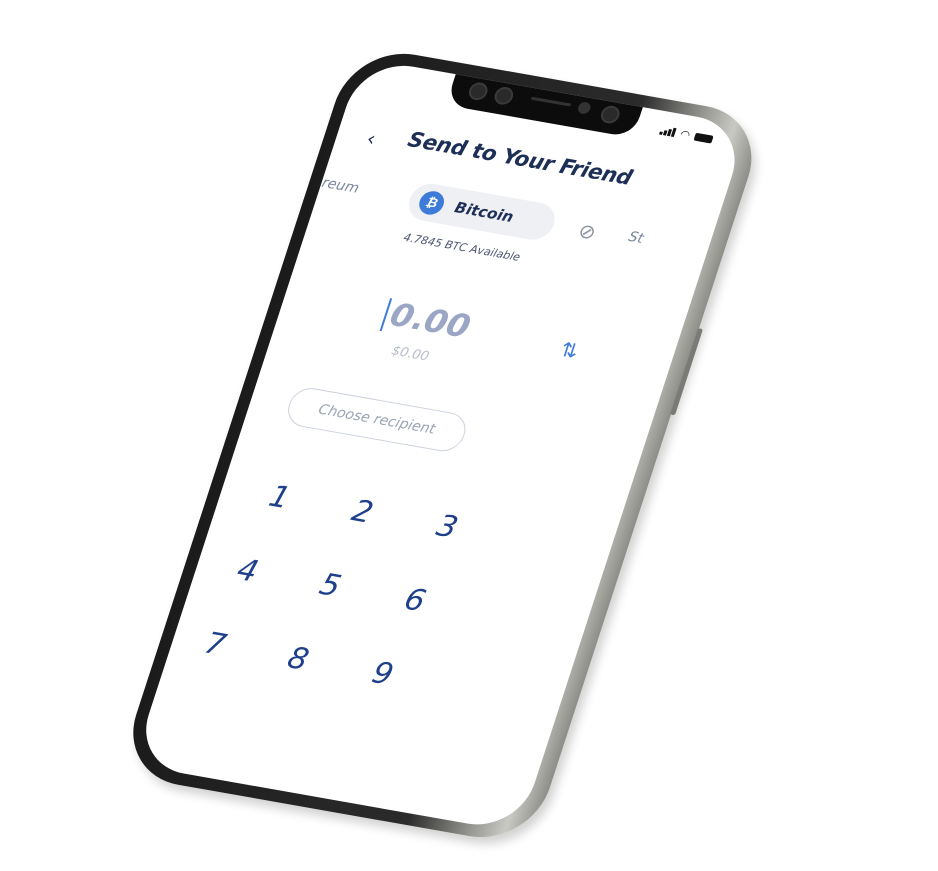 This screenshot has width=938, height=871. I want to click on signal-icon, so click(668, 132).